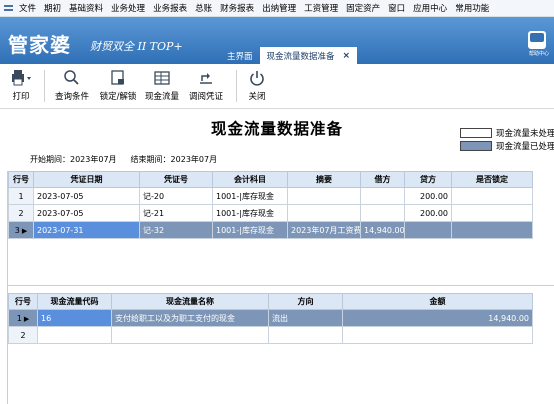  Describe the element at coordinates (176, 230) in the screenshot. I see `cell-voucher: 记-32` at that location.